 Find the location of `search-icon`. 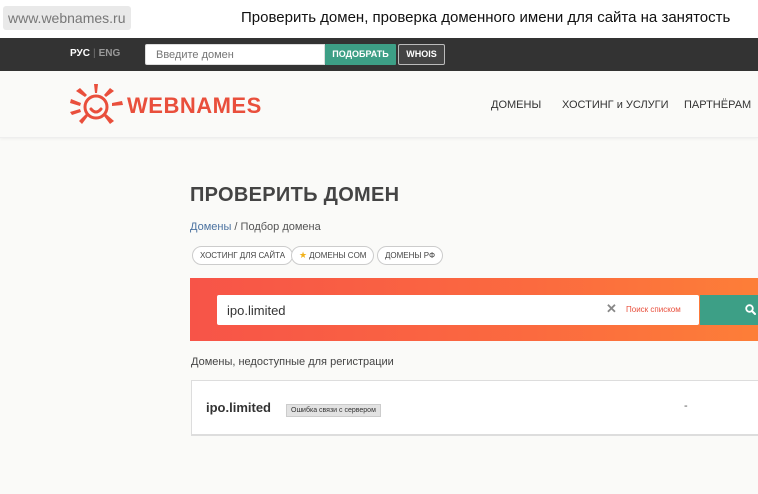

search-icon is located at coordinates (750, 309).